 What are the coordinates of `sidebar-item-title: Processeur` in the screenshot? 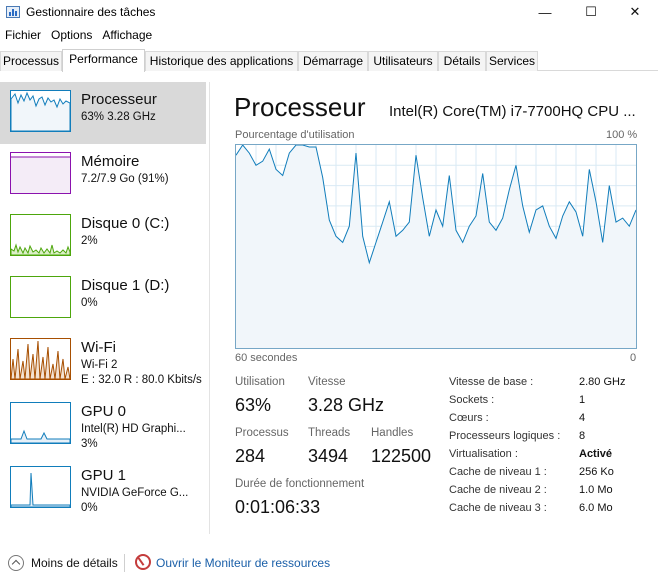 It's located at (119, 99).